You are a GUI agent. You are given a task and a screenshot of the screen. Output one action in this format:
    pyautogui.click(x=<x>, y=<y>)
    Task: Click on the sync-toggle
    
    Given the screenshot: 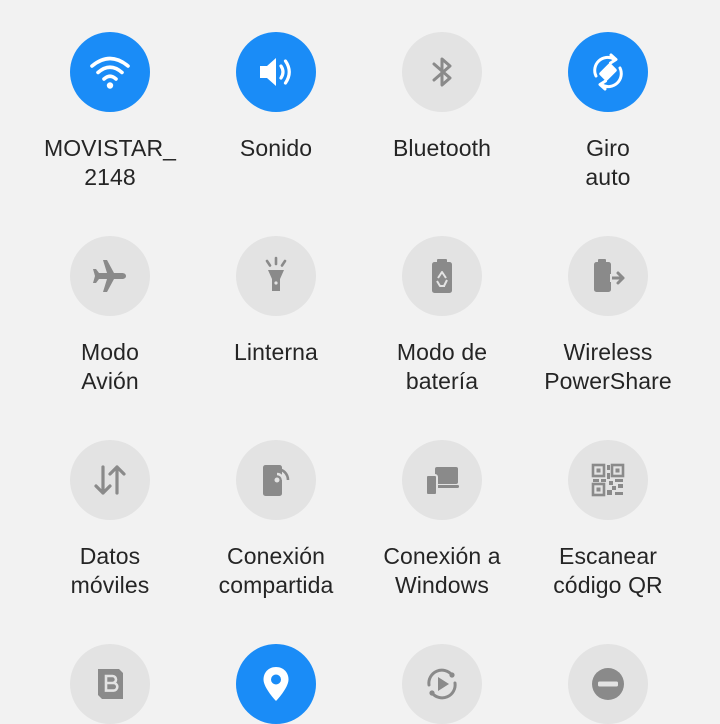 What is the action you would take?
    pyautogui.click(x=442, y=684)
    